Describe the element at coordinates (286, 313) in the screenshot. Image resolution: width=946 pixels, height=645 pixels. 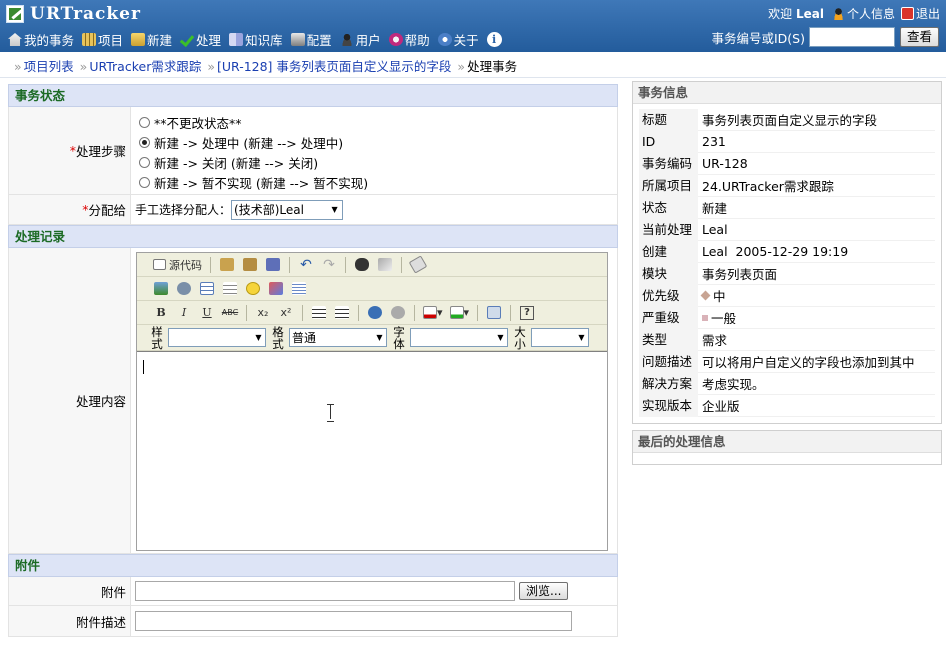
I see `superscript-button: x²` at that location.